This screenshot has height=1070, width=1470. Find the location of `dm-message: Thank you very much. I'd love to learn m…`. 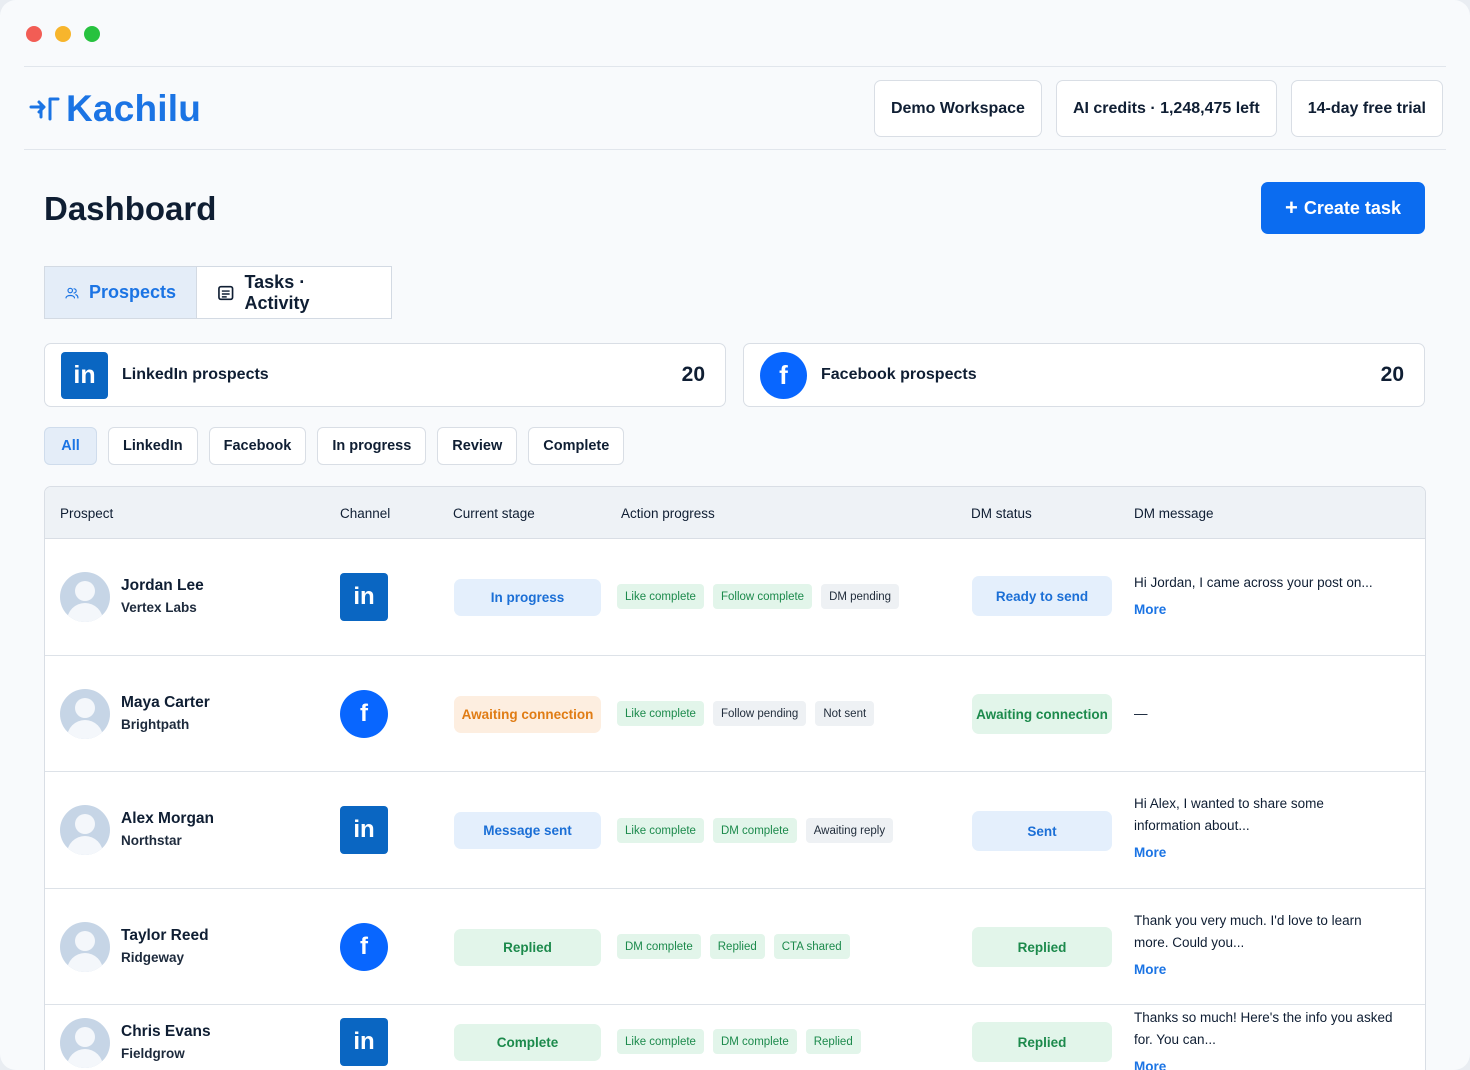

dm-message: Thank you very much. I'd love to learn m… is located at coordinates (1264, 945).